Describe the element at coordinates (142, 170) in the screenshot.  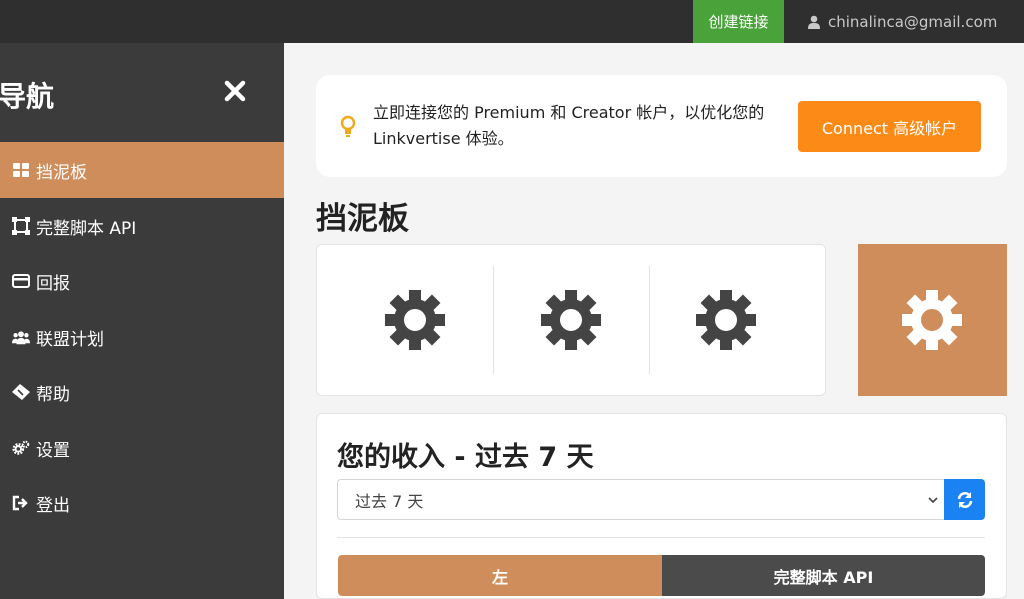
I see `sidebar-item-dashboard: 挡泥板` at that location.